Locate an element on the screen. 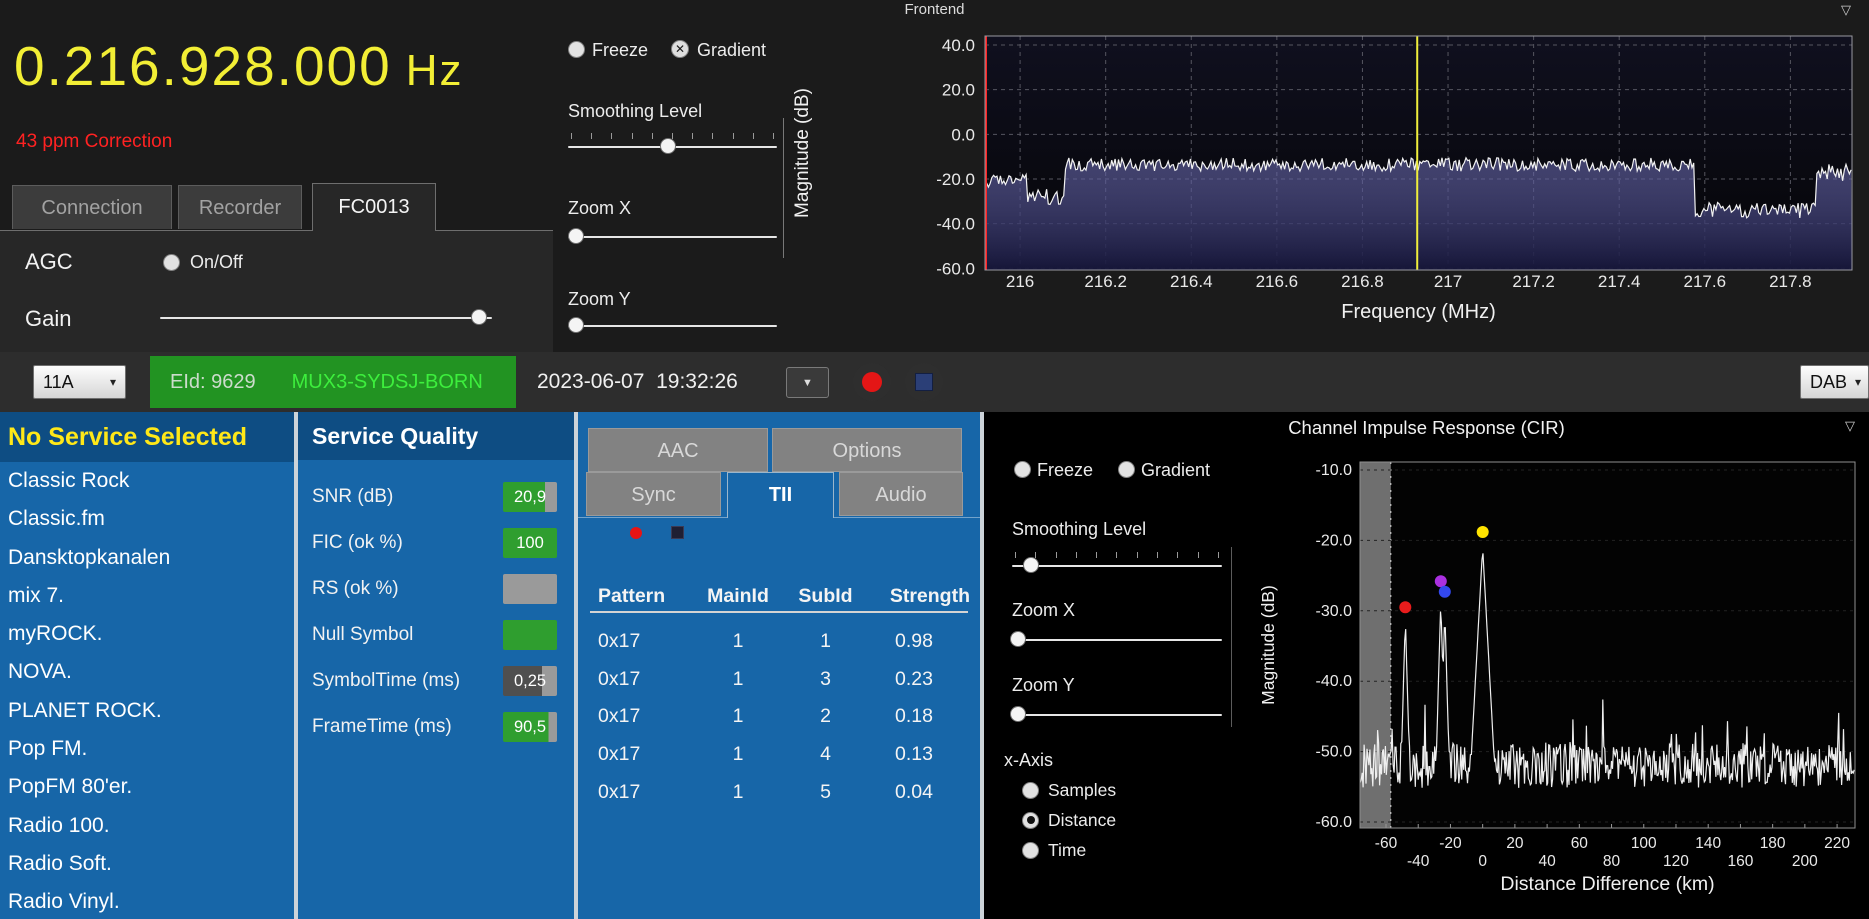 The image size is (1869, 919). tab-aac: AAC is located at coordinates (678, 450).